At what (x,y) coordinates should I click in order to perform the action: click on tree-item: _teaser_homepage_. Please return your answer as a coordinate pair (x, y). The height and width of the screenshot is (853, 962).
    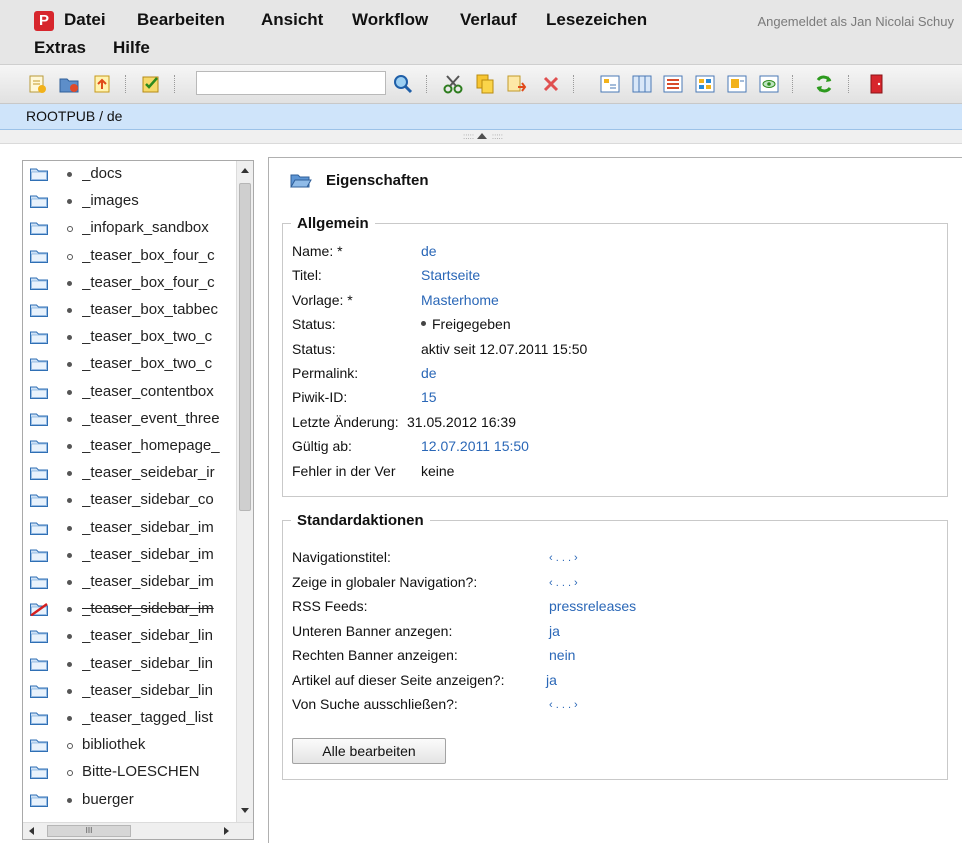
    Looking at the image, I should click on (130, 446).